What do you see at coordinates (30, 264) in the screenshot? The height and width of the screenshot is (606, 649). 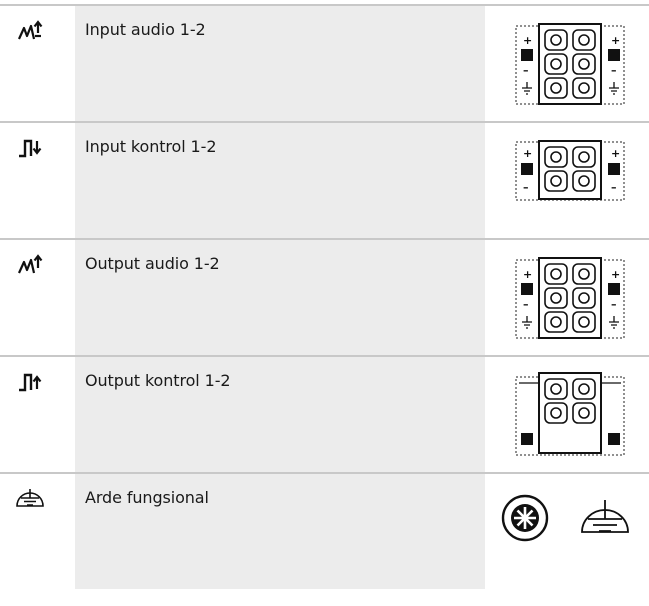 I see `audio-output-icon` at bounding box center [30, 264].